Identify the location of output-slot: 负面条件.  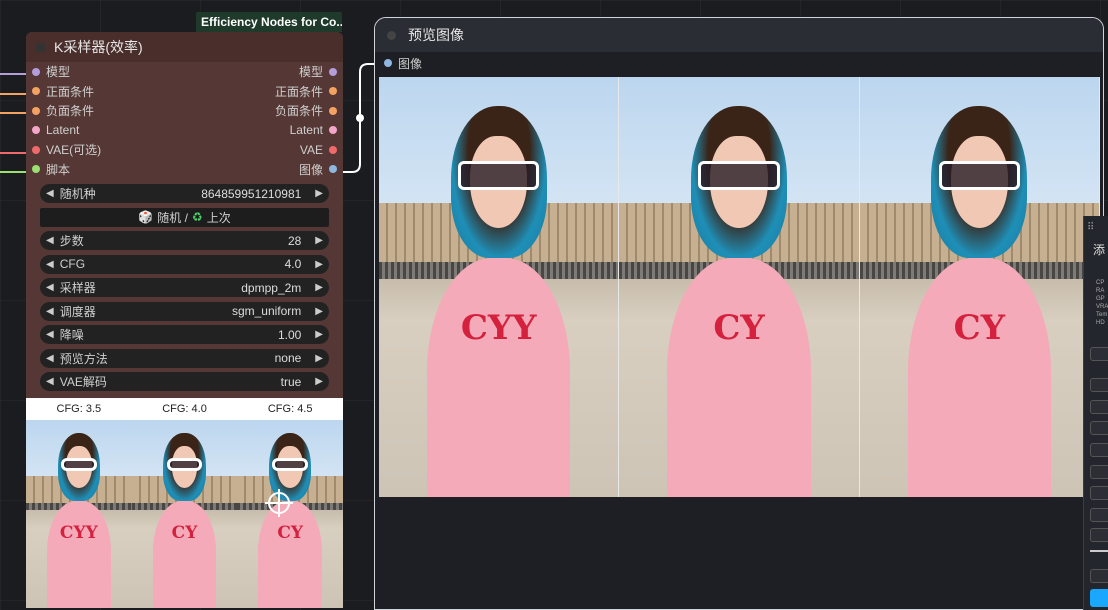
(309, 110).